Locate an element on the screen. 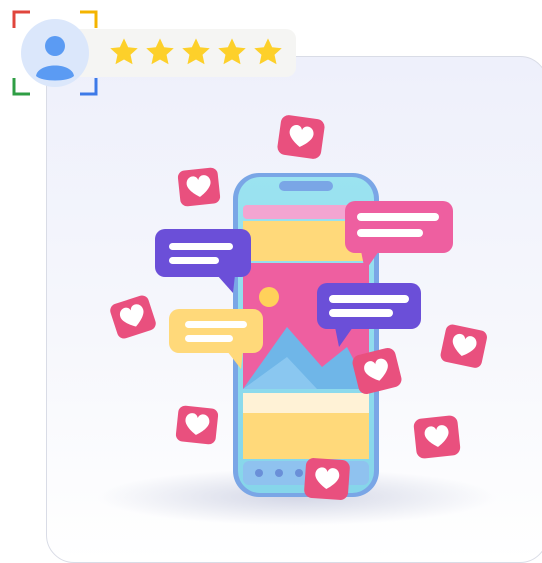  user-avatar-icon is located at coordinates (55, 53).